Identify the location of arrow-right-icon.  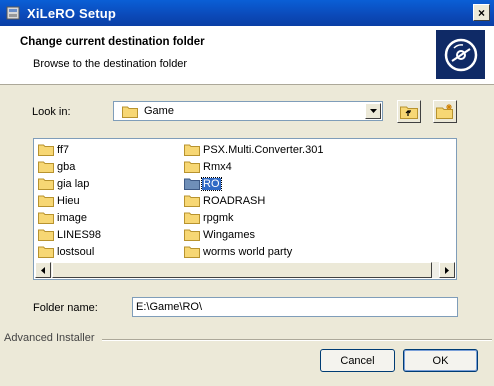
(447, 270).